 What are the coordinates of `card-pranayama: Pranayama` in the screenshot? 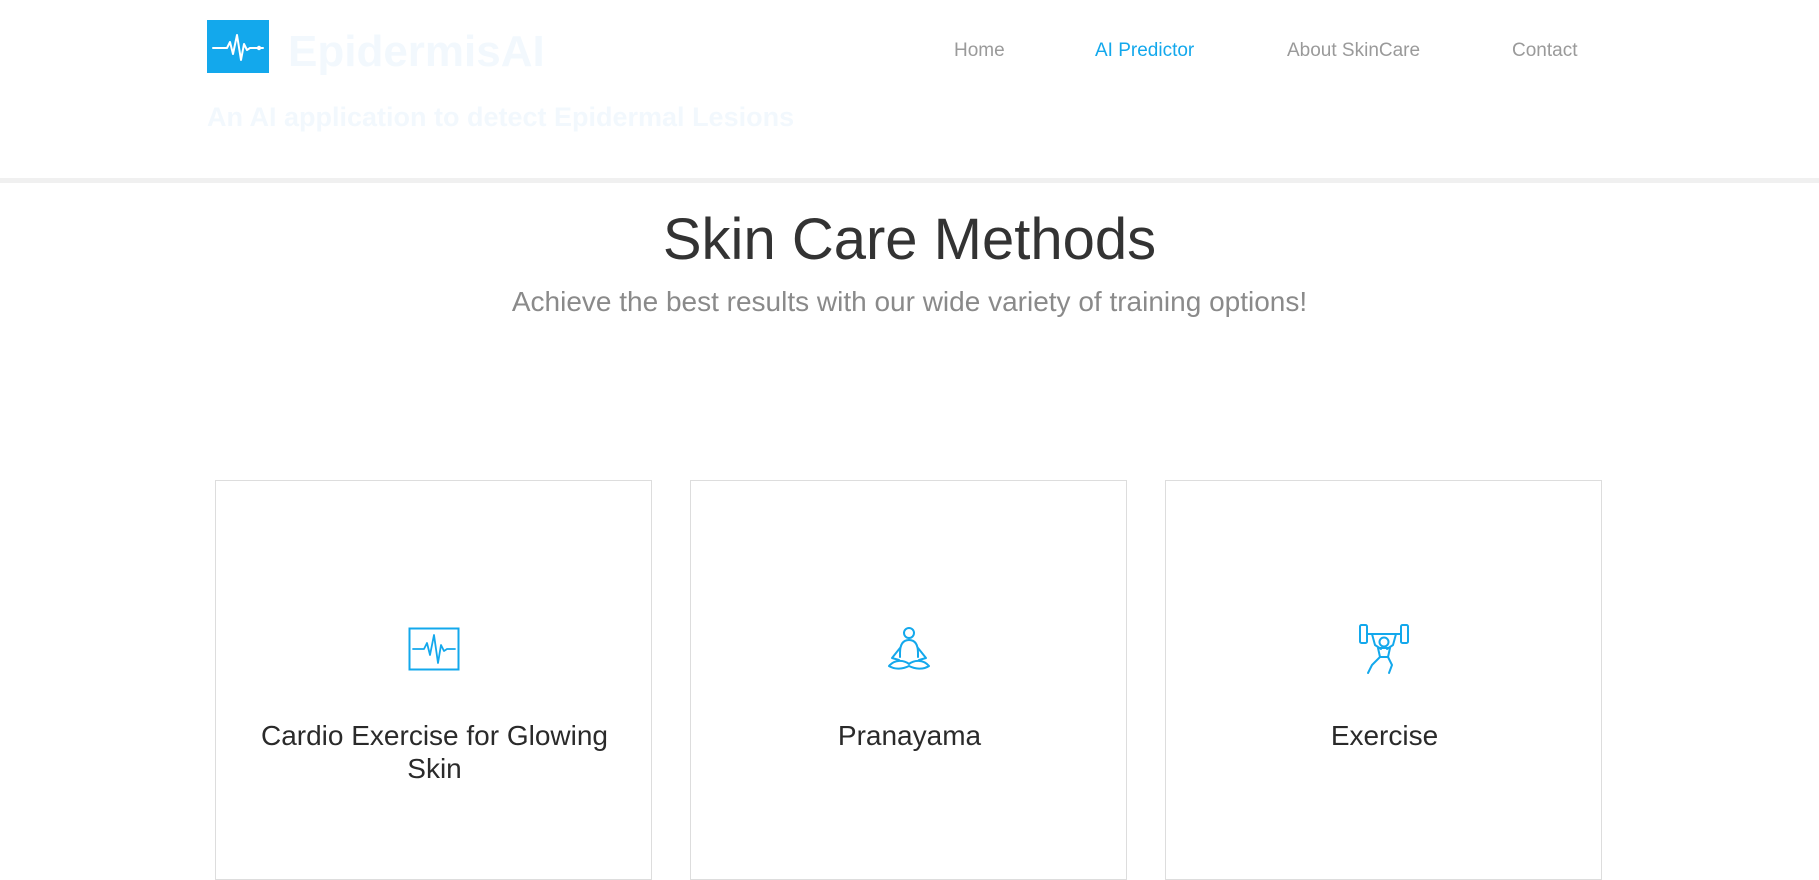 It's located at (908, 680).